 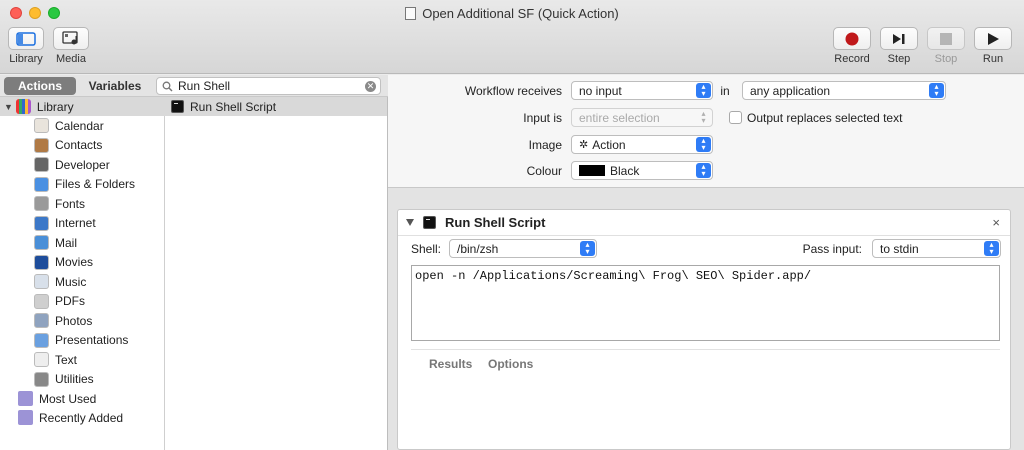 I want to click on library-icon, so click(x=23, y=106).